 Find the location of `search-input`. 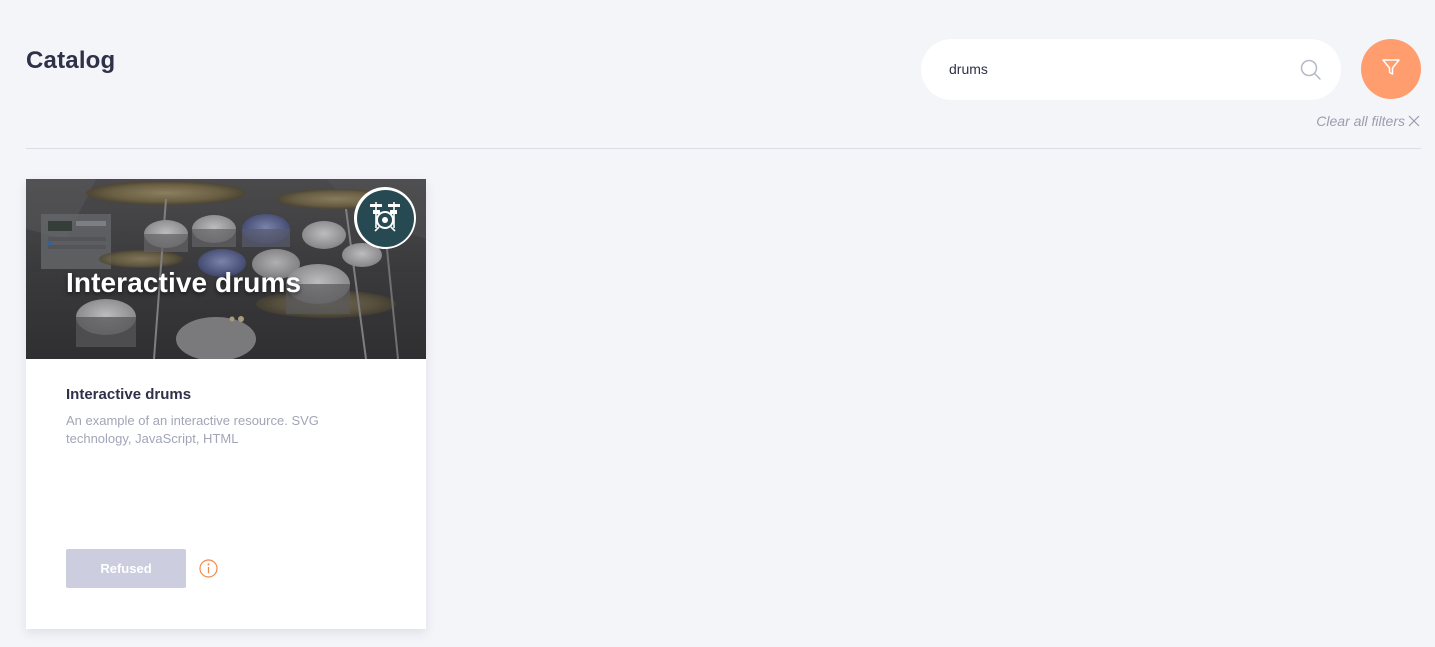

search-input is located at coordinates (1114, 69).